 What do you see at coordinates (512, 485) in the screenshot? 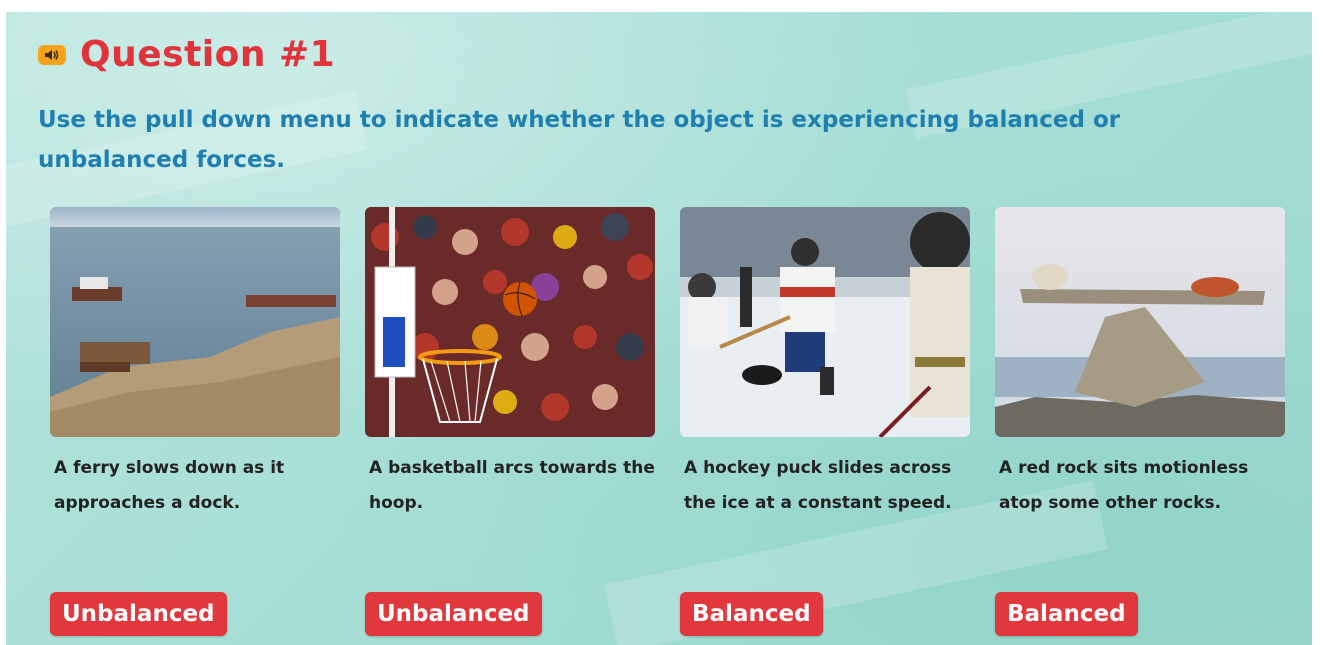
I see `item-description: A basketball arcs towards the hoop.` at bounding box center [512, 485].